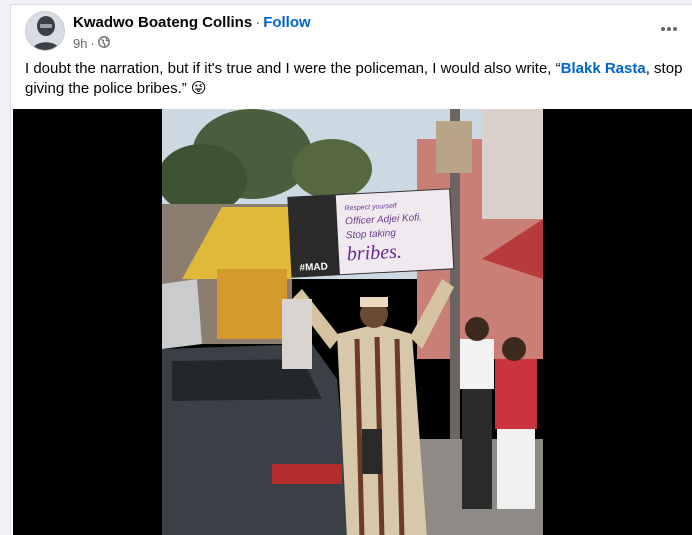 The width and height of the screenshot is (692, 535). What do you see at coordinates (374, 252) in the screenshot?
I see `sign-line-4: bribes.` at bounding box center [374, 252].